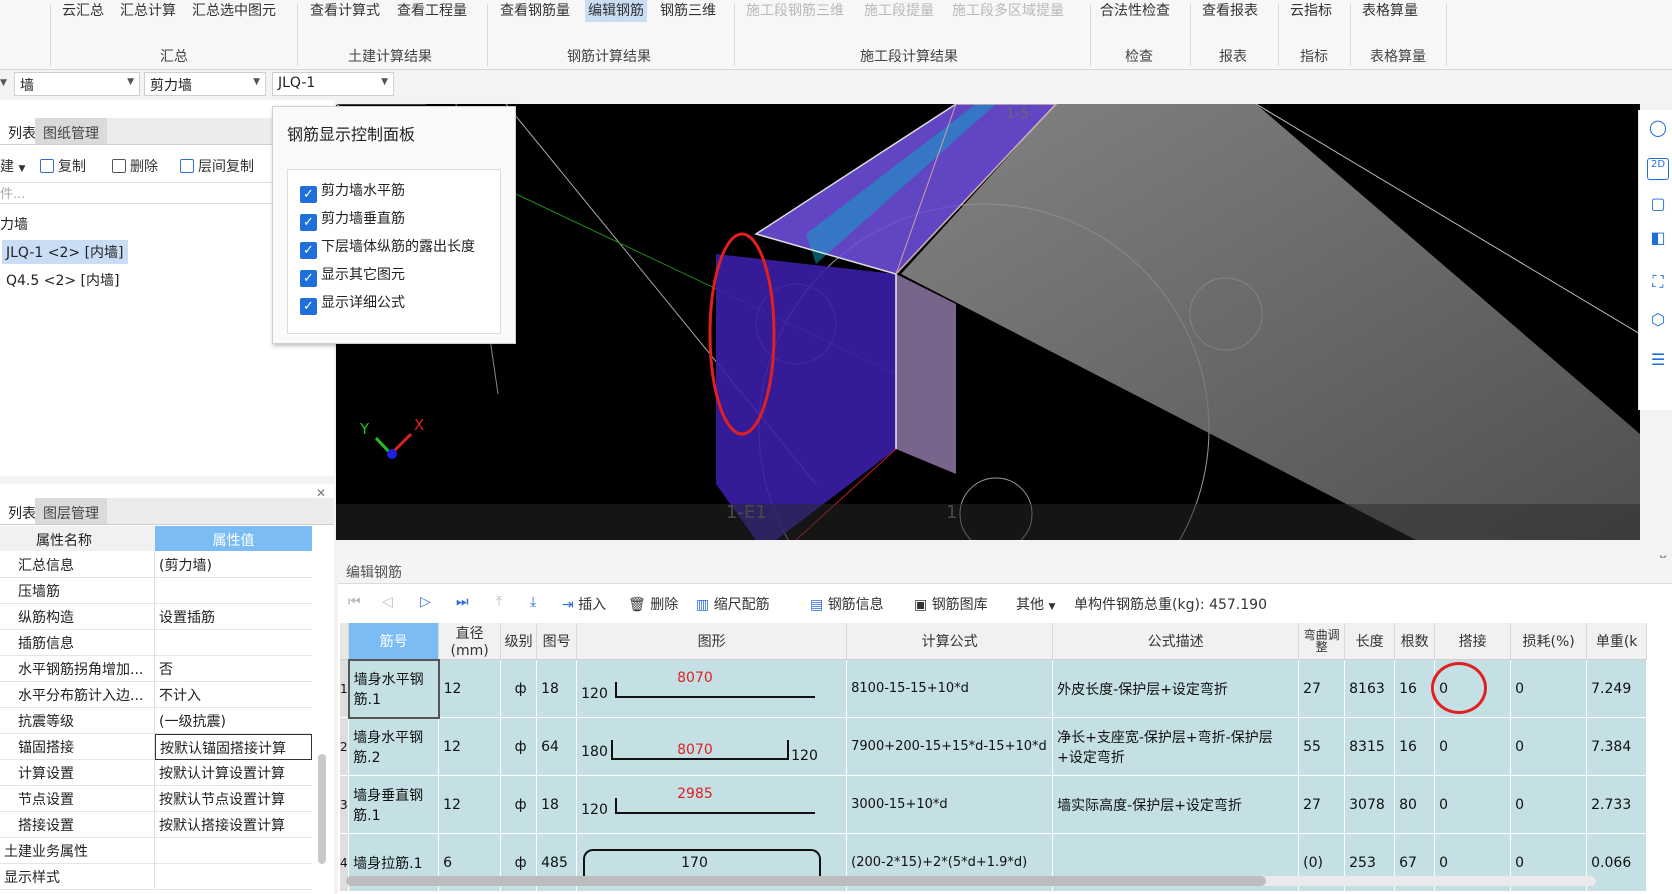 Image resolution: width=1672 pixels, height=894 pixels. I want to click on col-formula-desc: 公式描述, so click(1176, 641).